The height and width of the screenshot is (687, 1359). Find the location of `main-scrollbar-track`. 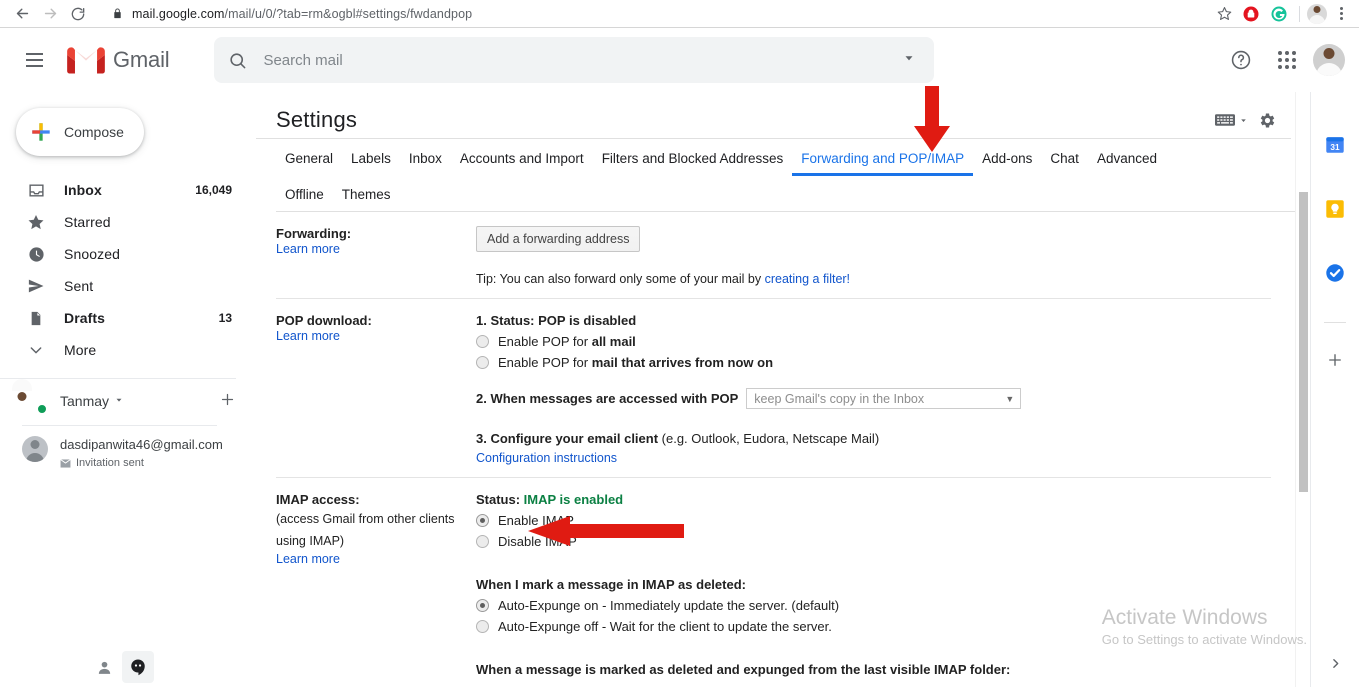

main-scrollbar-track is located at coordinates (1302, 389).